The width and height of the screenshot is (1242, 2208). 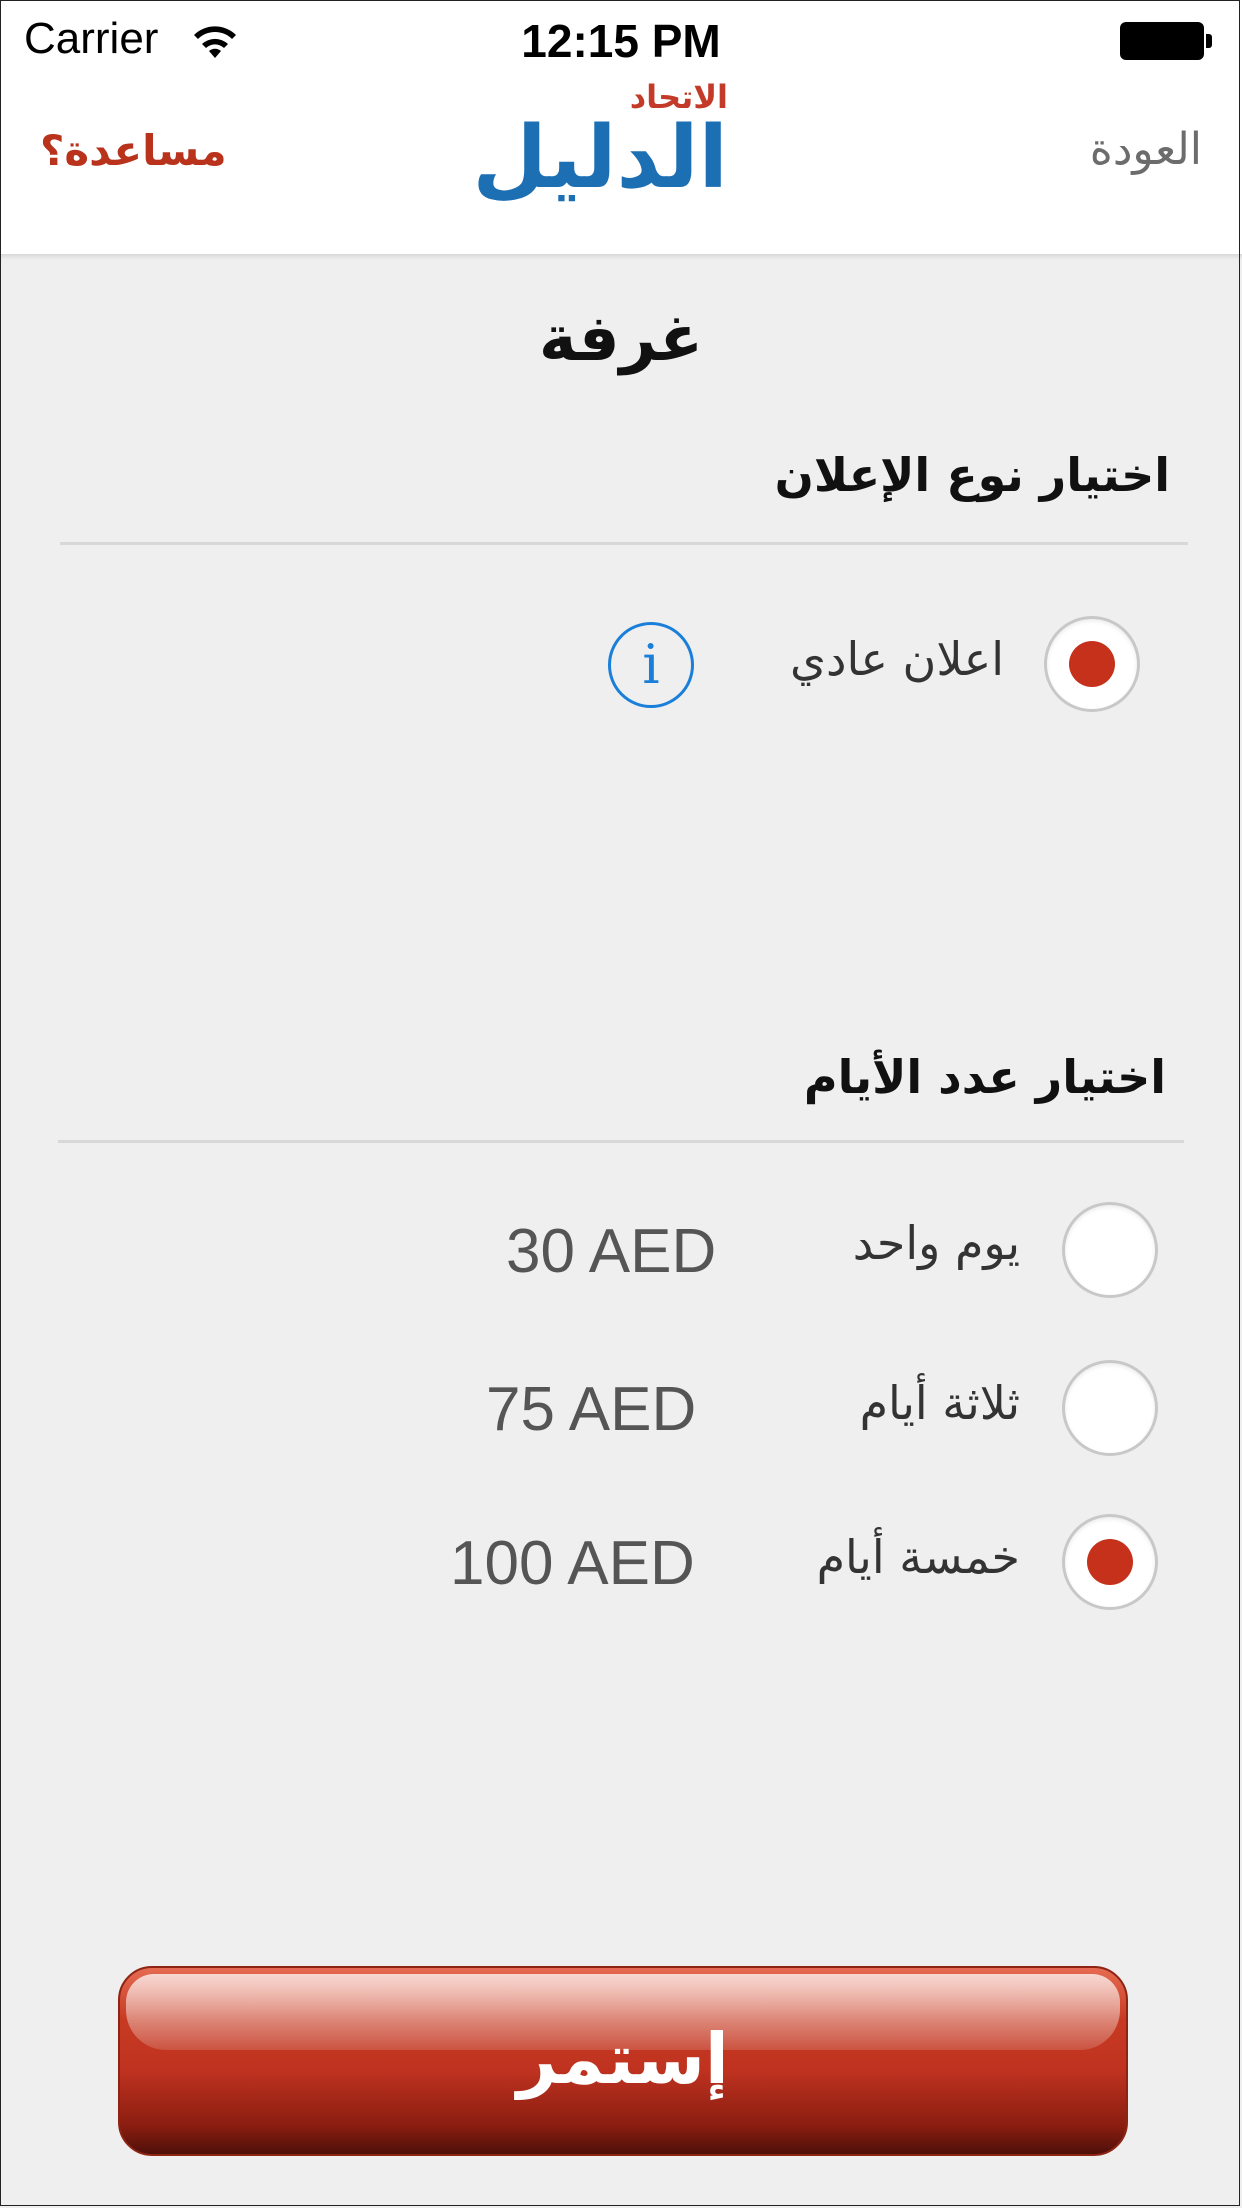 I want to click on status-bar: Carrier 12:15 PM, so click(x=621, y=40).